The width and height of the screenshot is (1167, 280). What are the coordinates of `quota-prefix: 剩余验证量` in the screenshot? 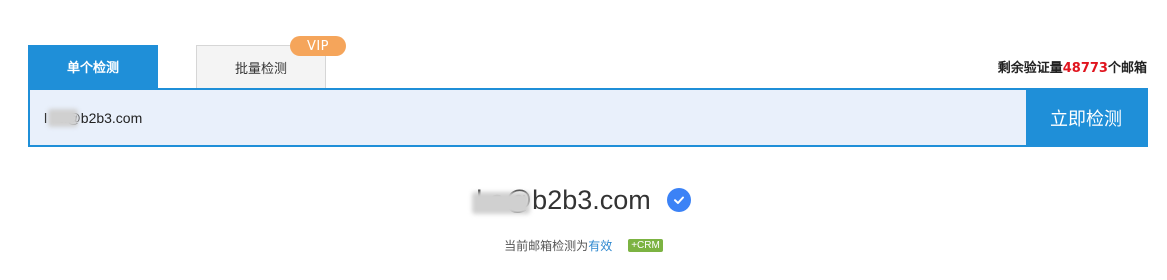 It's located at (1030, 68).